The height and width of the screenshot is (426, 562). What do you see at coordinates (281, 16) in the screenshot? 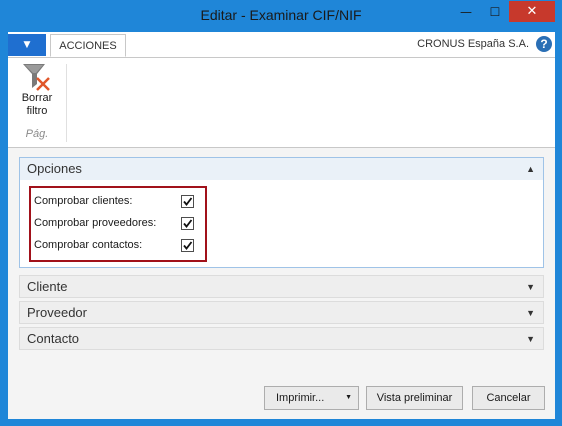
I see `title-bar: Editar - Examinar CIF/NIF — ☐ ✕` at bounding box center [281, 16].